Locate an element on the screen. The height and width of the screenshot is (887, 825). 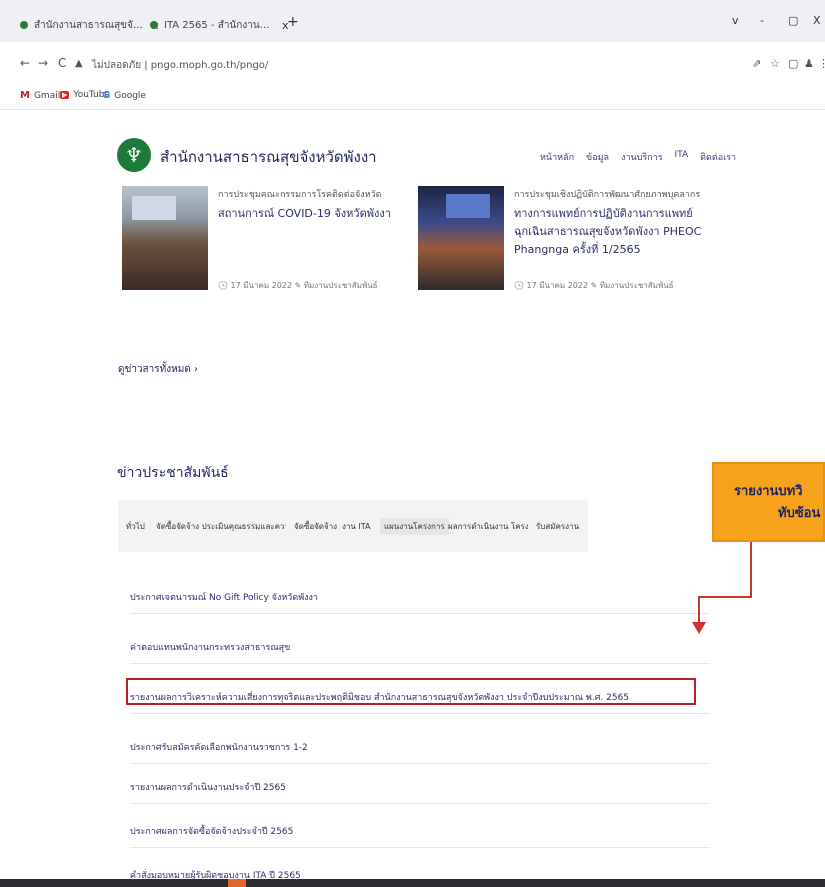
forward-icon: → is located at coordinates (43, 63).